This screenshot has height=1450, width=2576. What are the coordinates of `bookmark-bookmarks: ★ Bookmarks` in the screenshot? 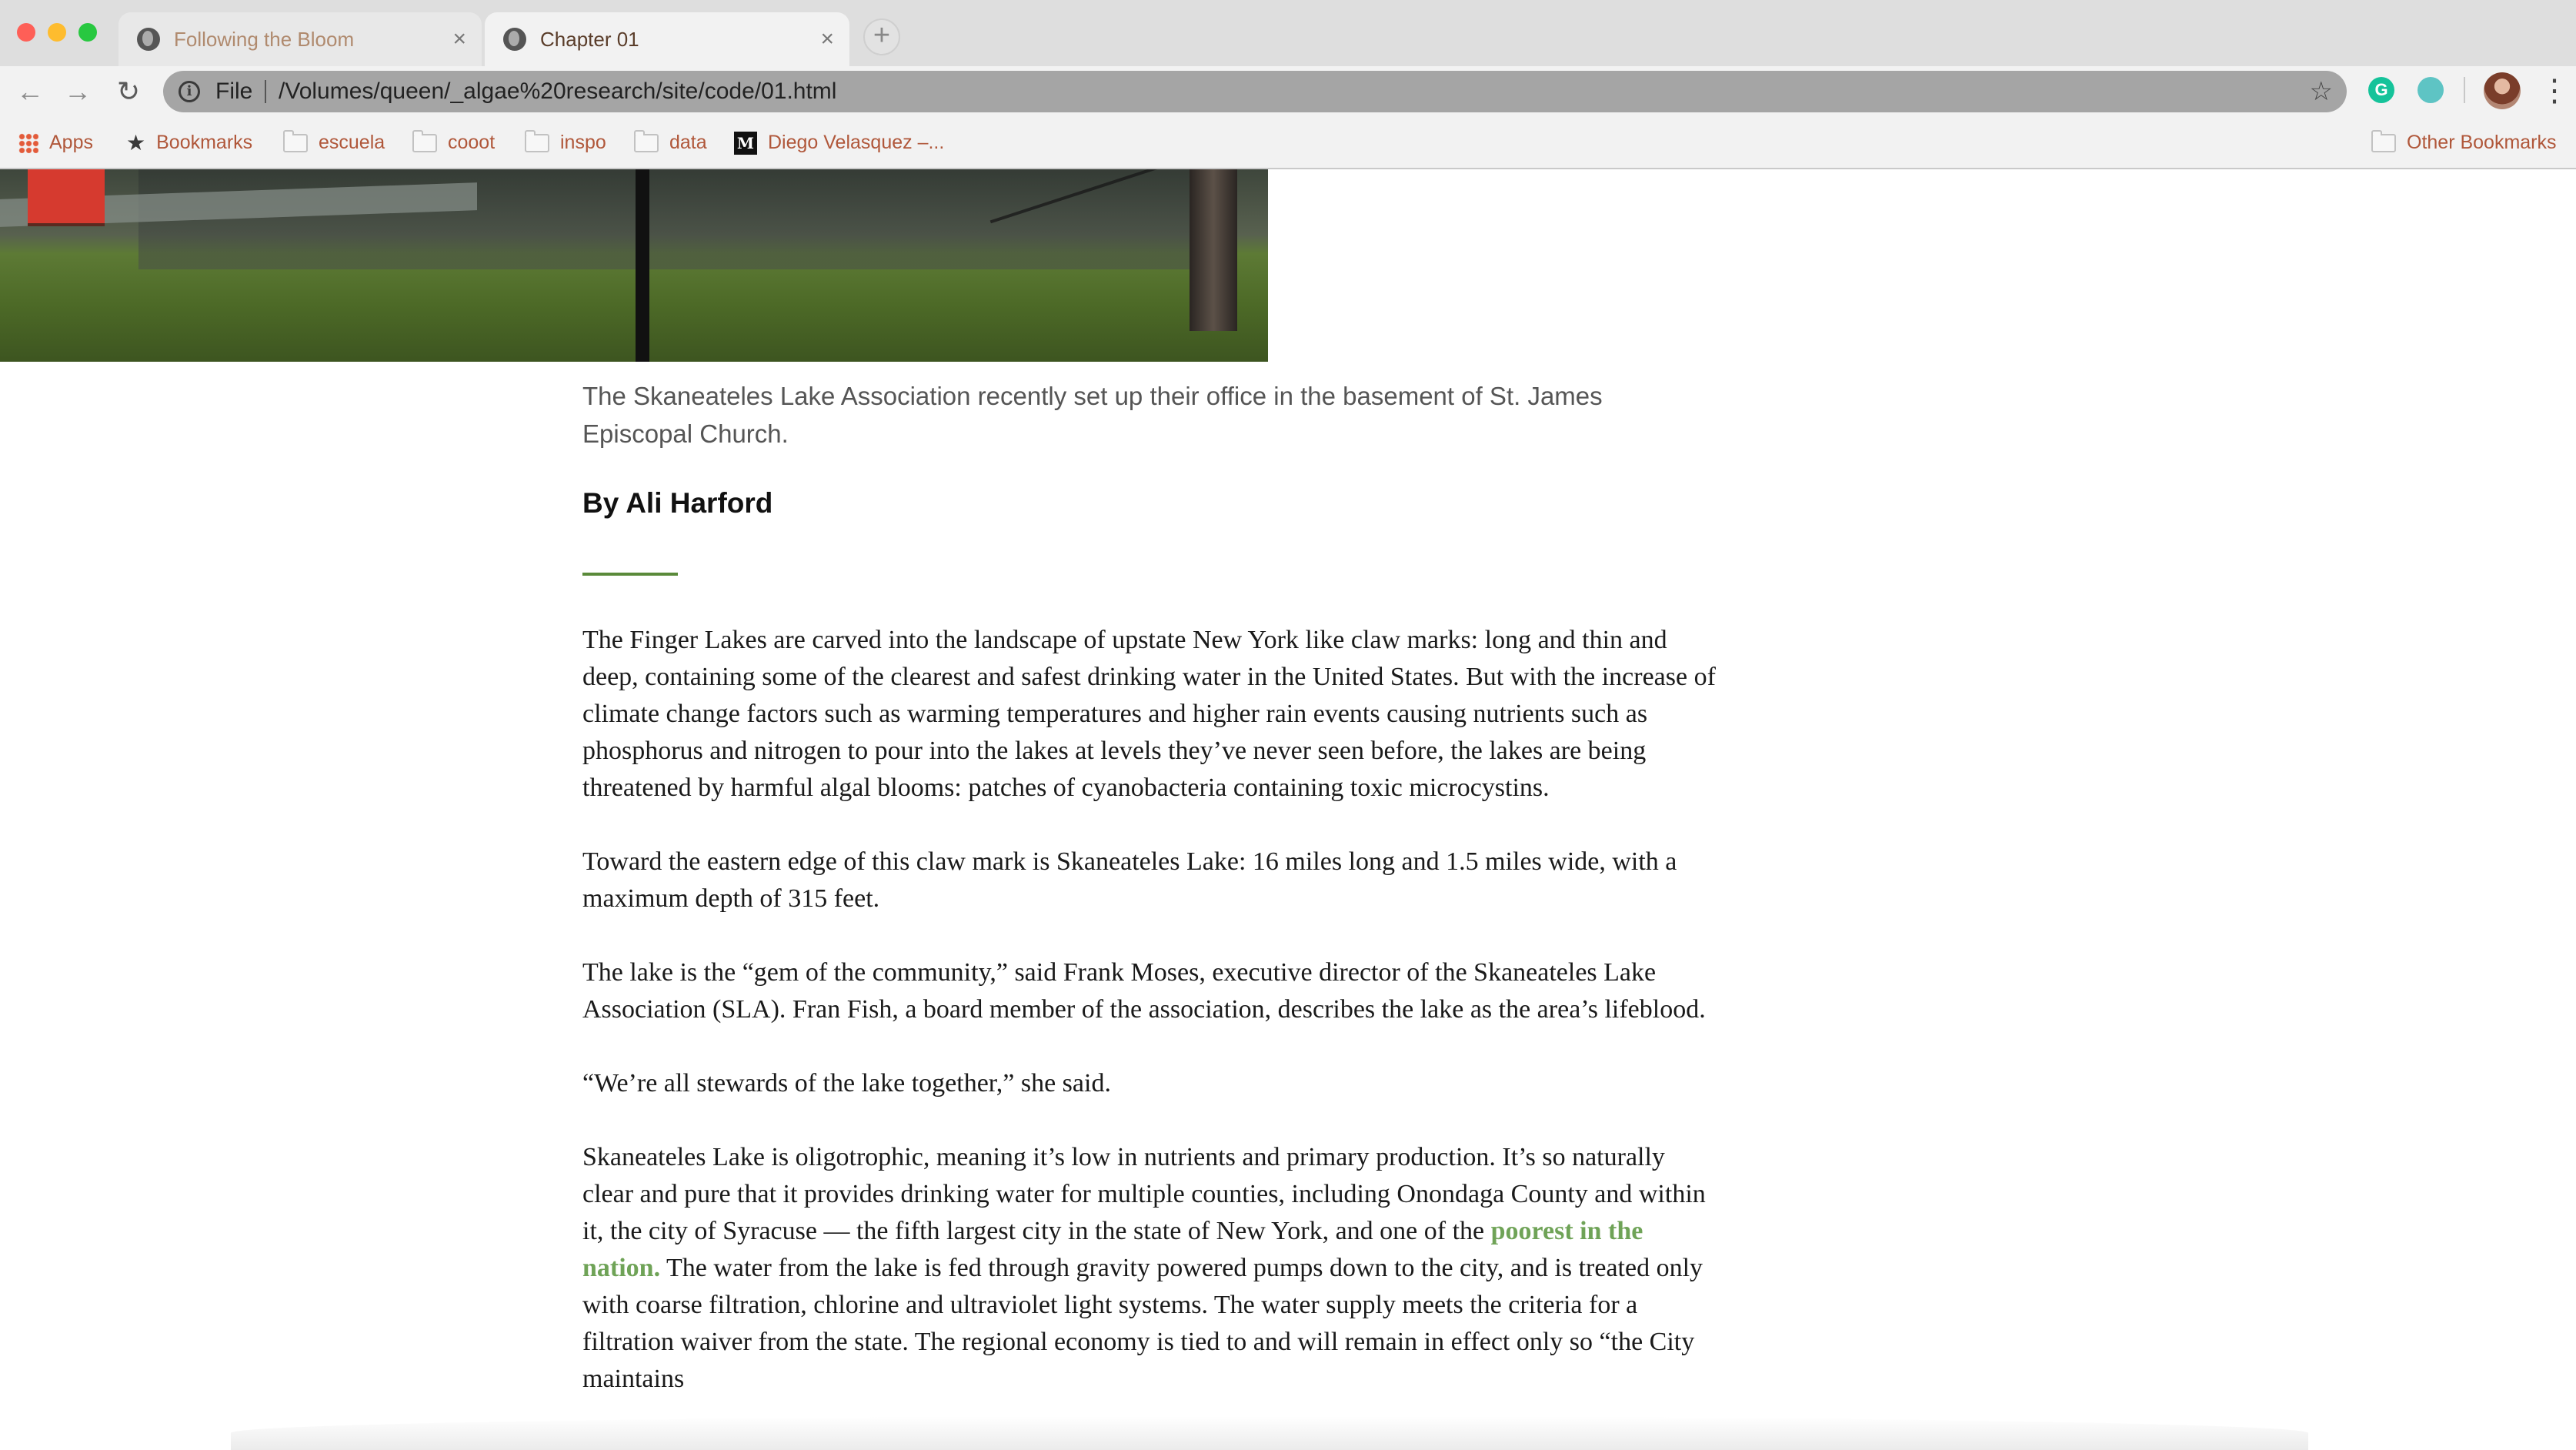 It's located at (189, 142).